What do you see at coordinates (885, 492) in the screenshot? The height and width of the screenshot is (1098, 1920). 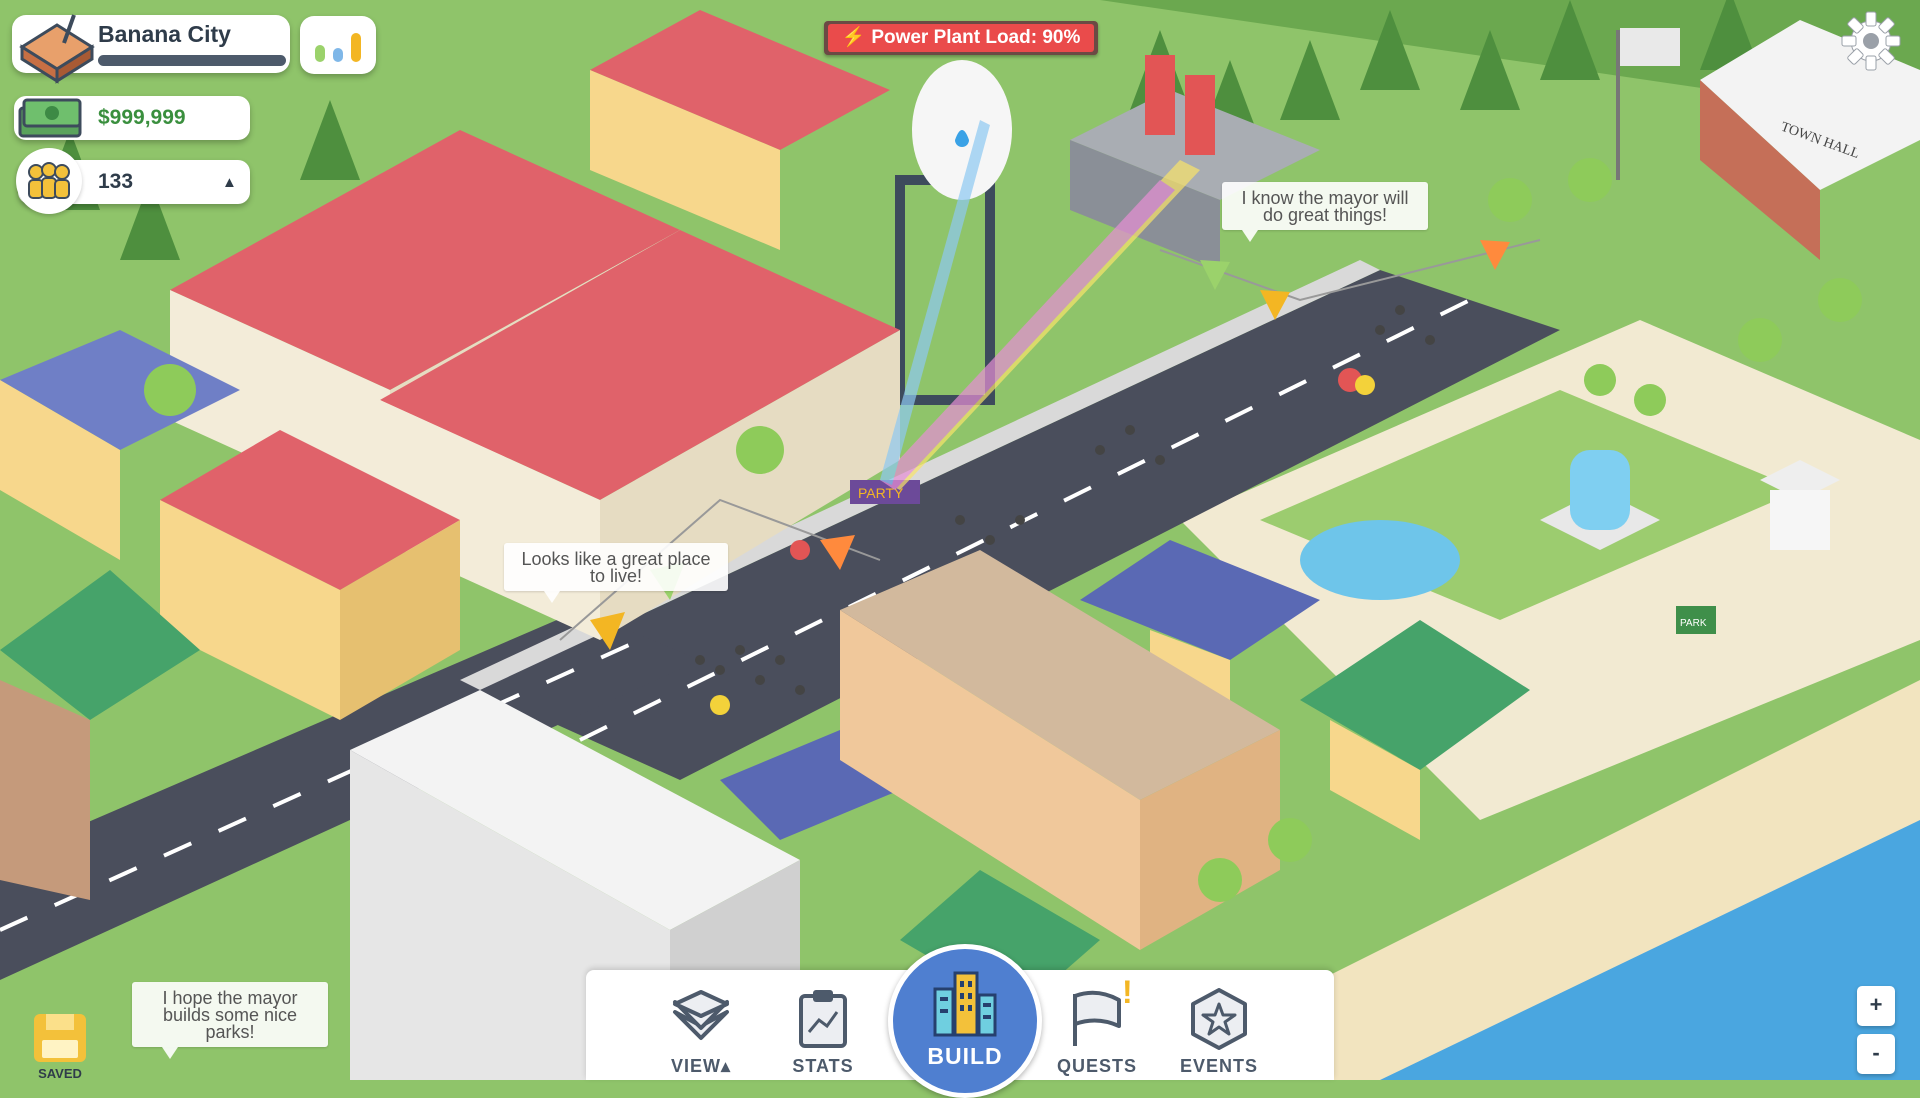 I see `party-sign: PARTY` at bounding box center [885, 492].